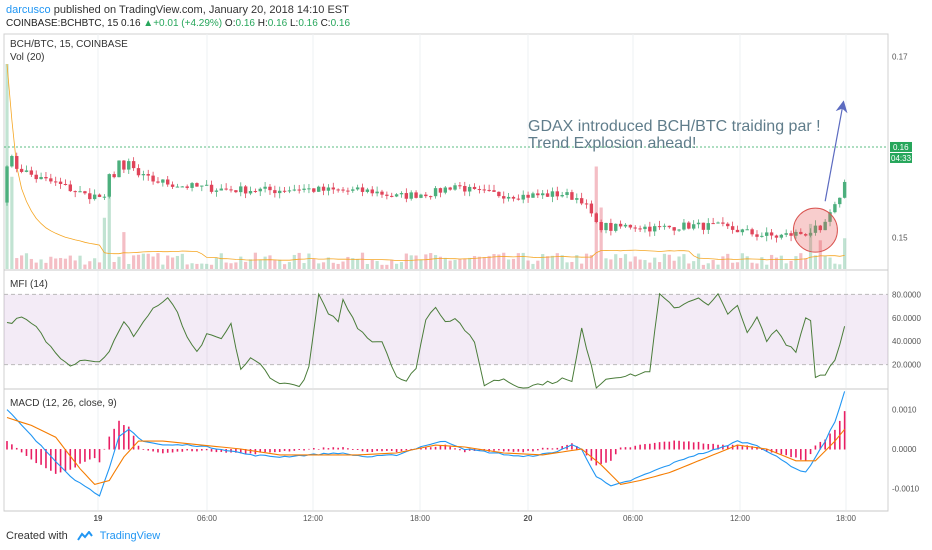 The height and width of the screenshot is (550, 932). Describe the element at coordinates (901, 158) in the screenshot. I see `countdown-text: 04:33` at that location.